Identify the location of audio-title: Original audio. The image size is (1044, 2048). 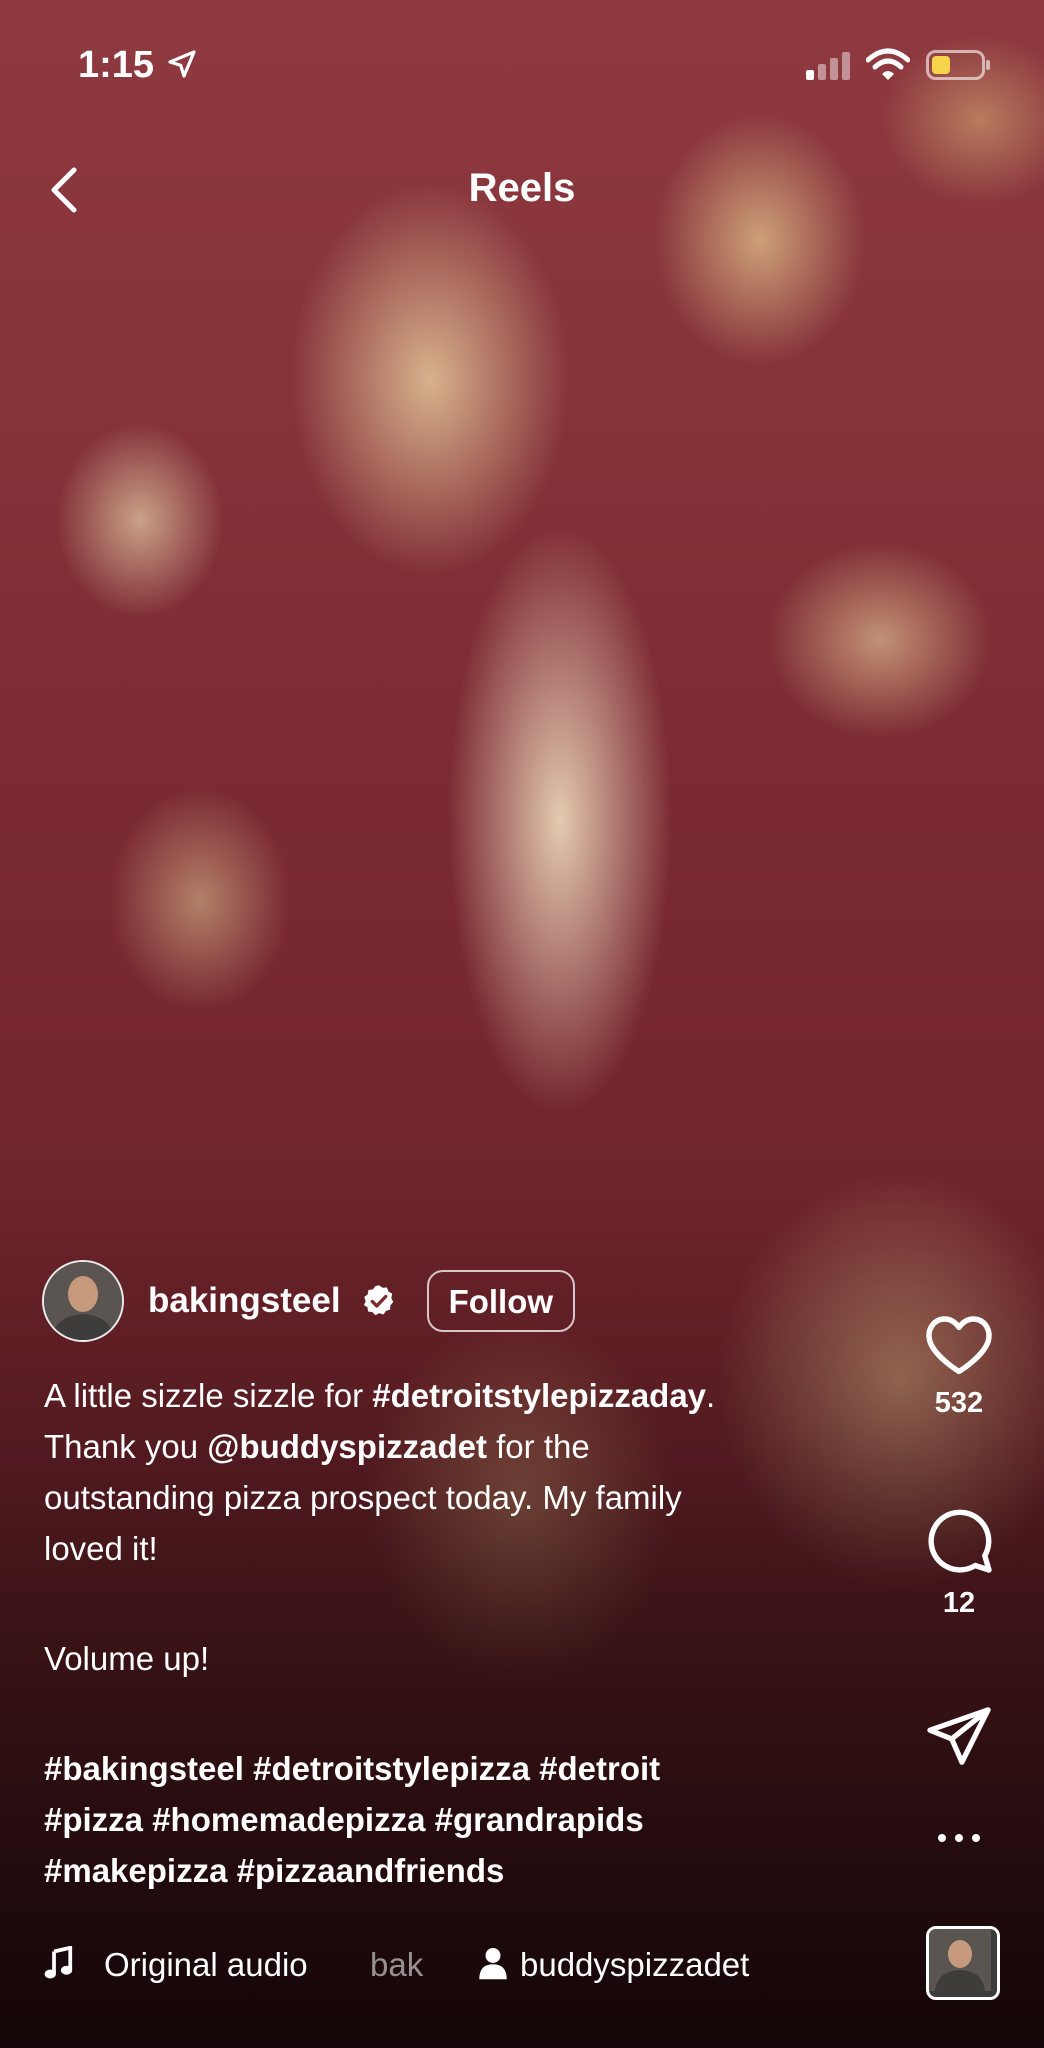
(206, 1965).